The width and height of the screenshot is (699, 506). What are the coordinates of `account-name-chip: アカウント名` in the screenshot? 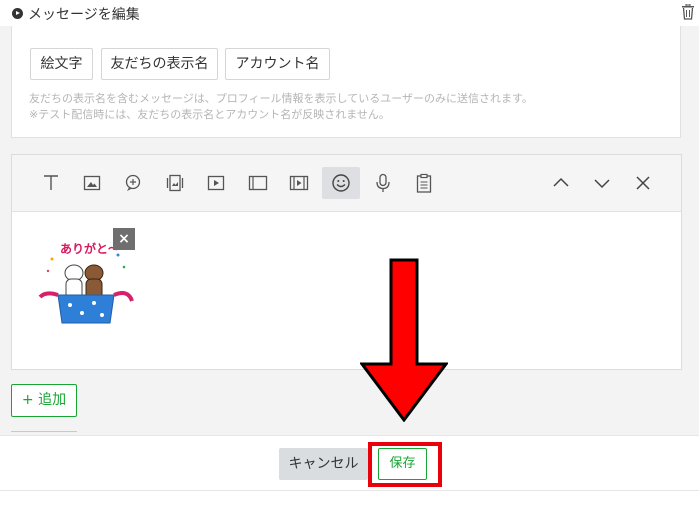 It's located at (277, 64).